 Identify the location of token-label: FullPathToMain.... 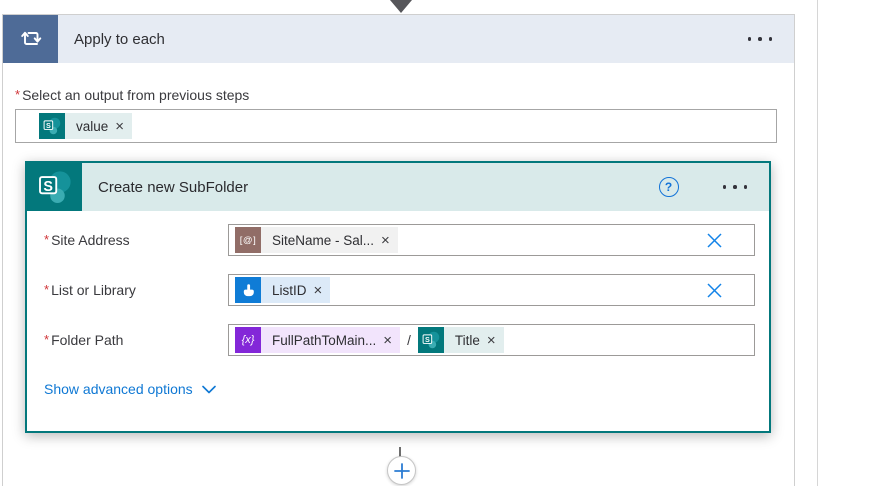
(324, 340).